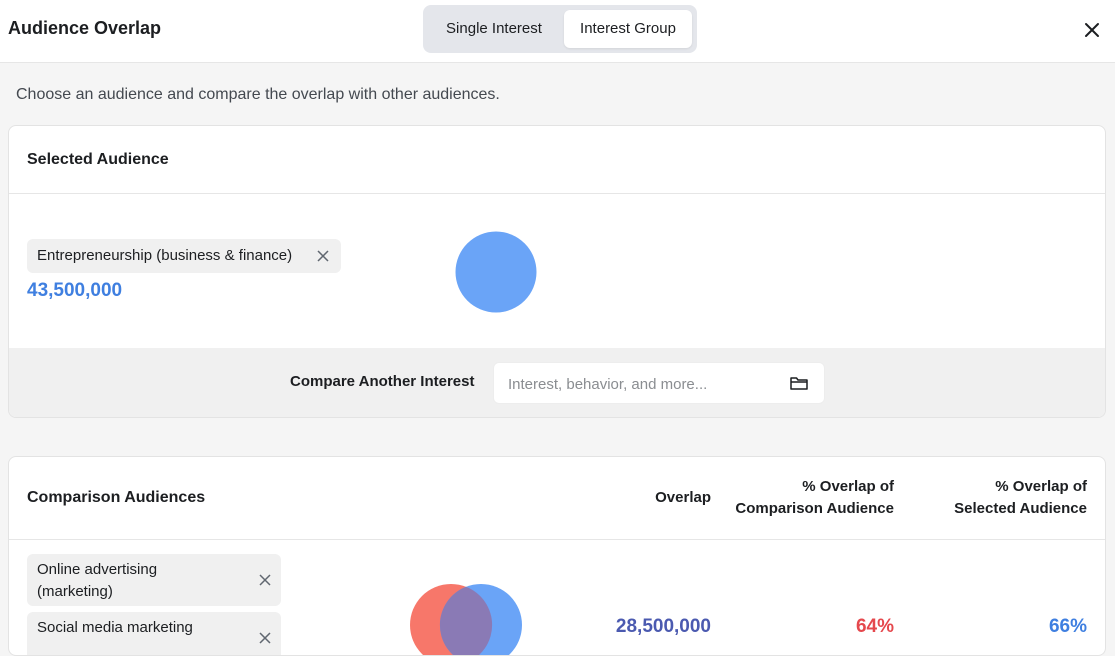  I want to click on compare-bar: Compare Another Interest, so click(557, 382).